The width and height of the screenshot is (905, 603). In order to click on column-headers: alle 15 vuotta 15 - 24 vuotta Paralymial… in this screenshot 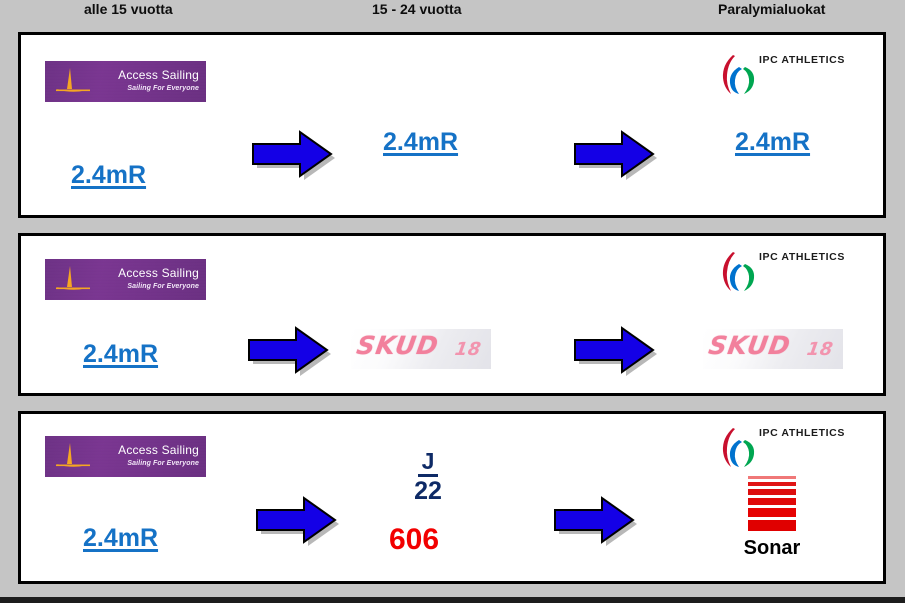, I will do `click(452, 14)`.